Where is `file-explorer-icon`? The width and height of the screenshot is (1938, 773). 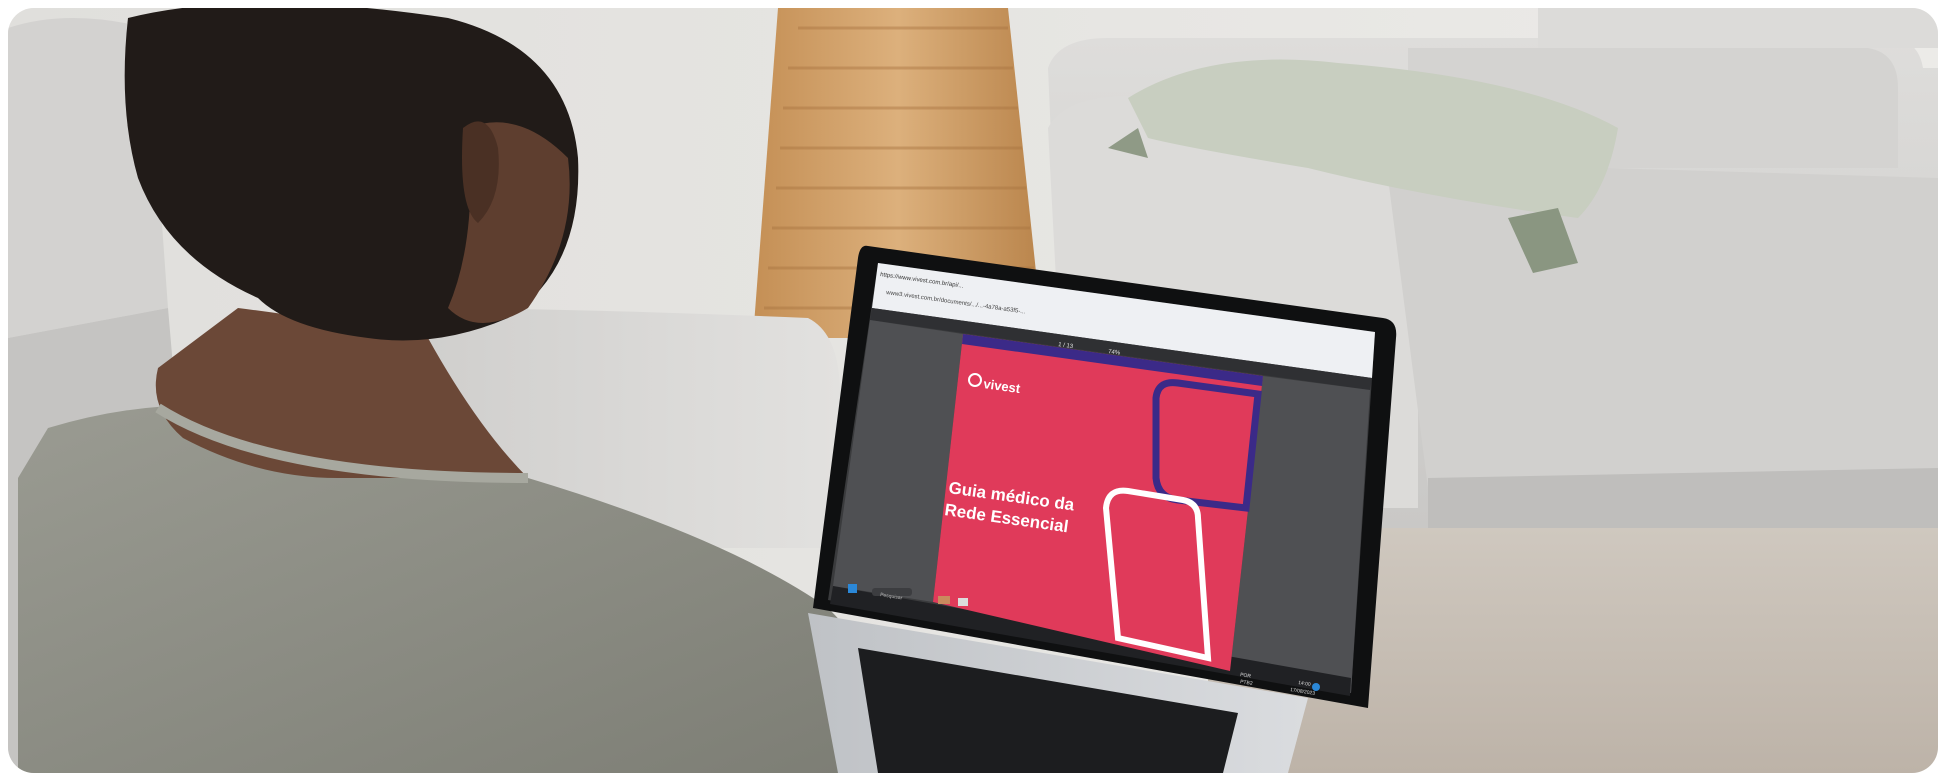
file-explorer-icon is located at coordinates (963, 602).